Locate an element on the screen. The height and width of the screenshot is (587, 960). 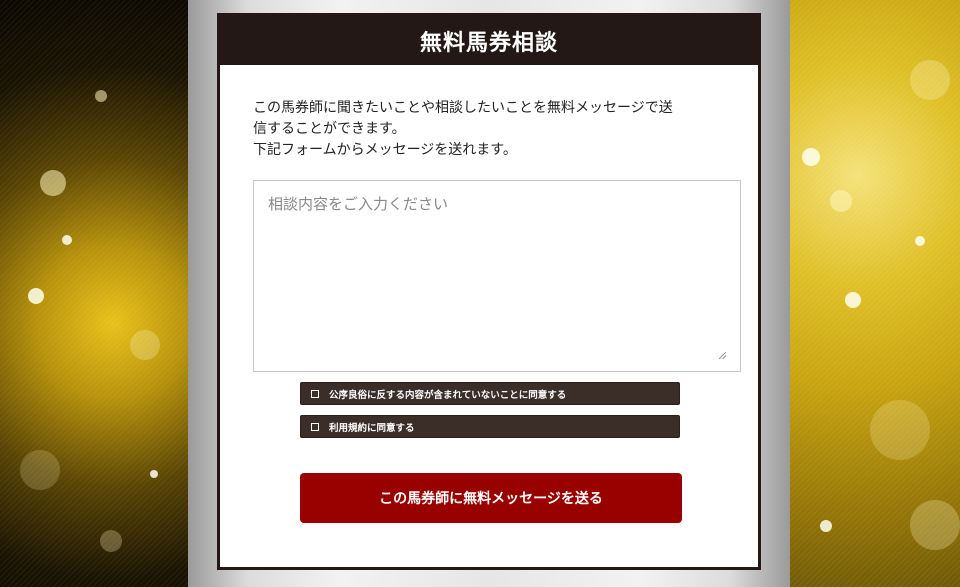
intro-line: 下記フォームからメッセージを送れます。 is located at coordinates (385, 150).